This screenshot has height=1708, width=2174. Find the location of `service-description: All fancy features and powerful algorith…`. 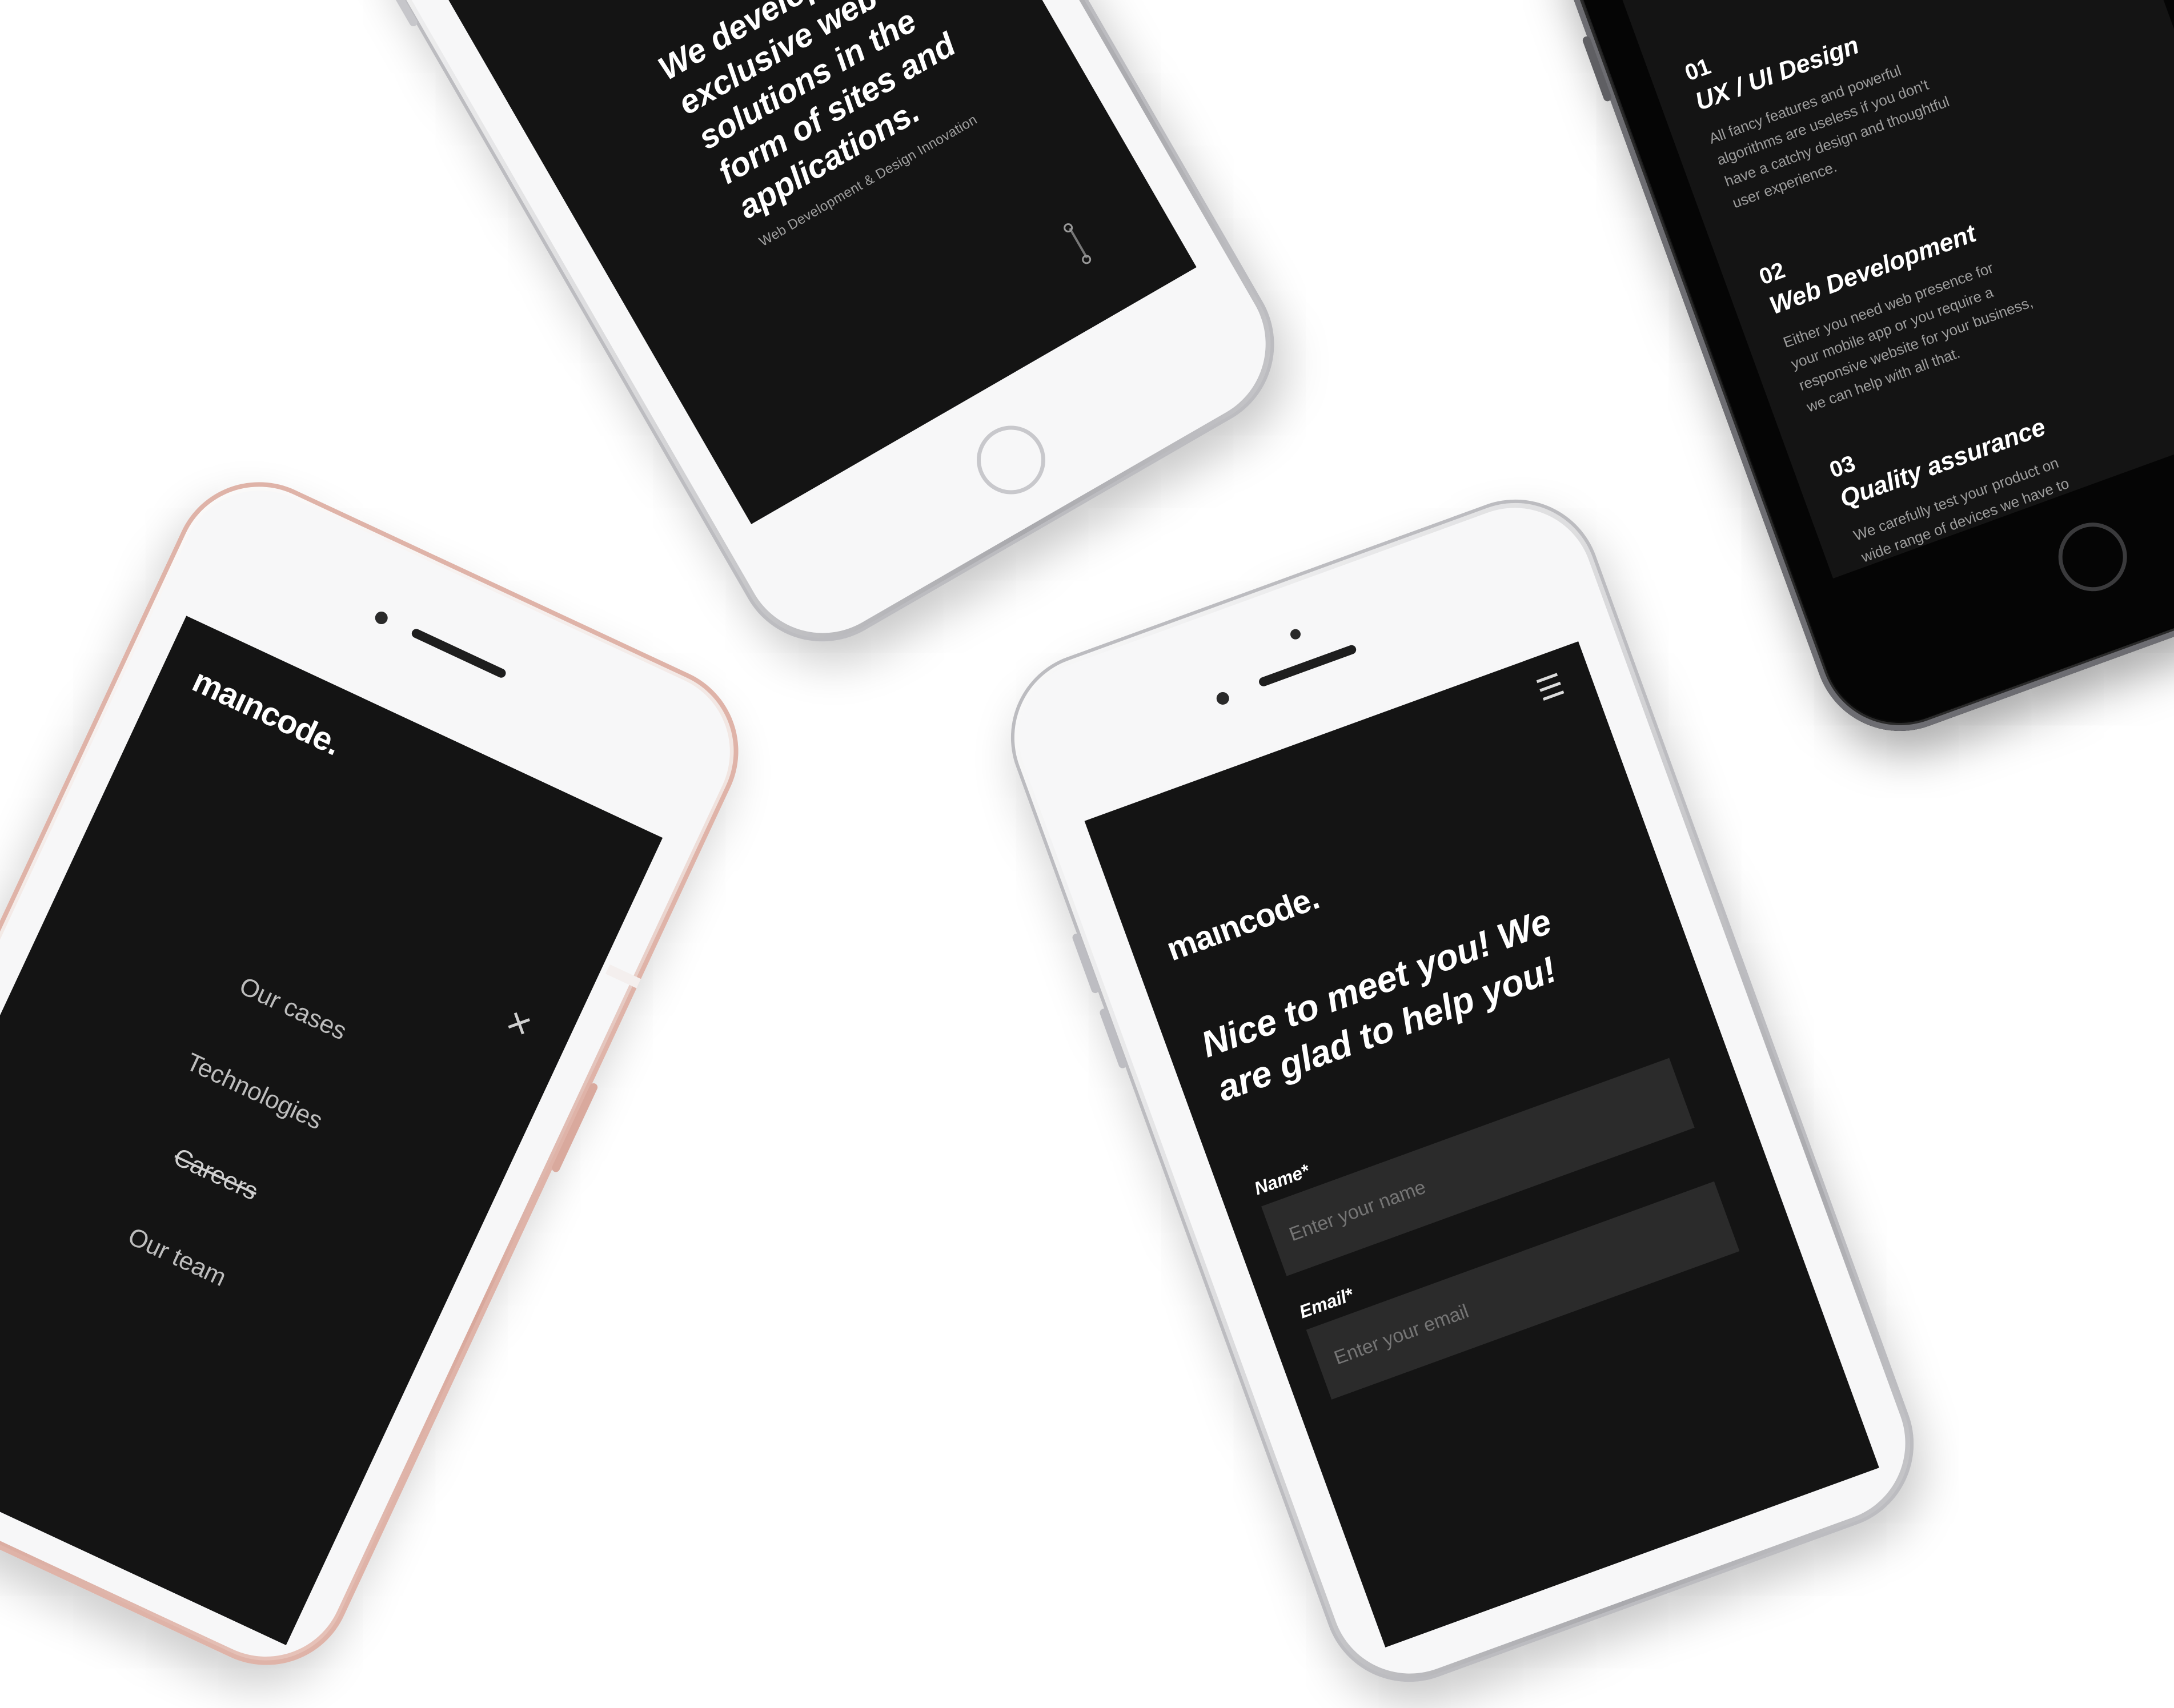

service-description: All fancy features and powerful algorith… is located at coordinates (1829, 136).